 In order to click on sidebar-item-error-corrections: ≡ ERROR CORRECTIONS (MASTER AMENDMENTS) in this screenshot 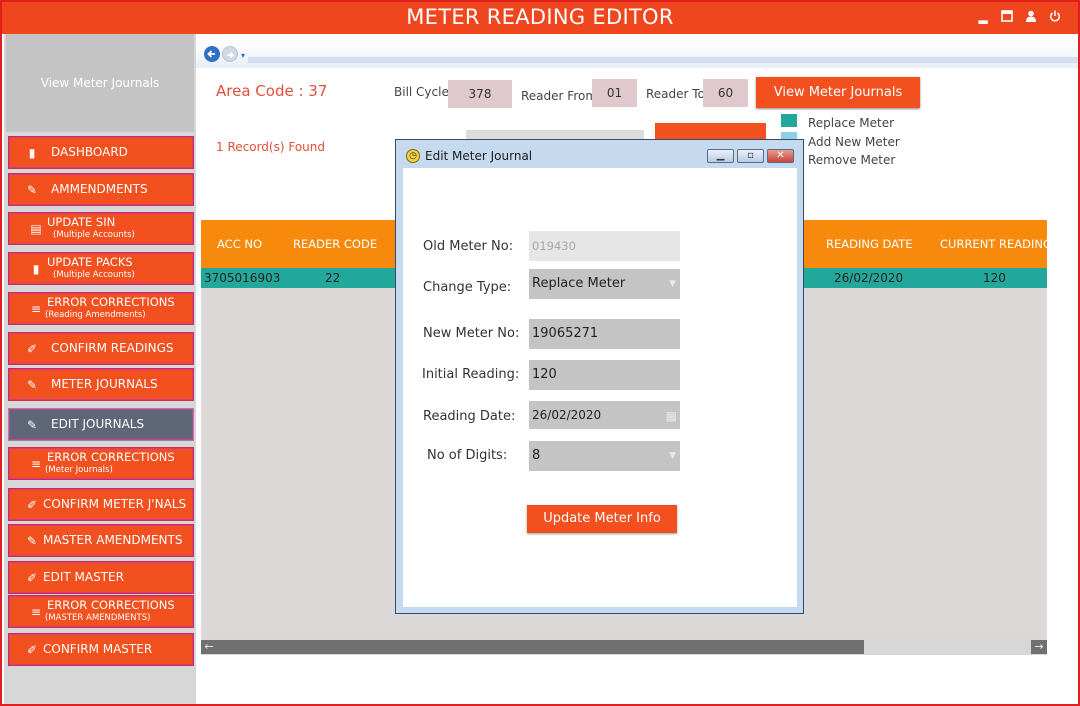, I will do `click(101, 611)`.